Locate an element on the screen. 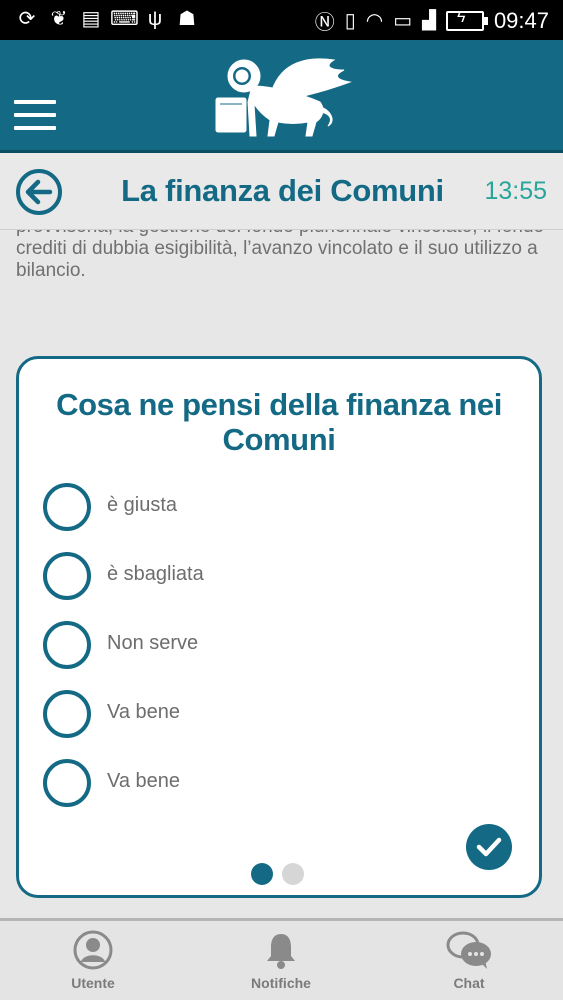 This screenshot has height=1000, width=563. sync-icon: ⟳ is located at coordinates (27, 19).